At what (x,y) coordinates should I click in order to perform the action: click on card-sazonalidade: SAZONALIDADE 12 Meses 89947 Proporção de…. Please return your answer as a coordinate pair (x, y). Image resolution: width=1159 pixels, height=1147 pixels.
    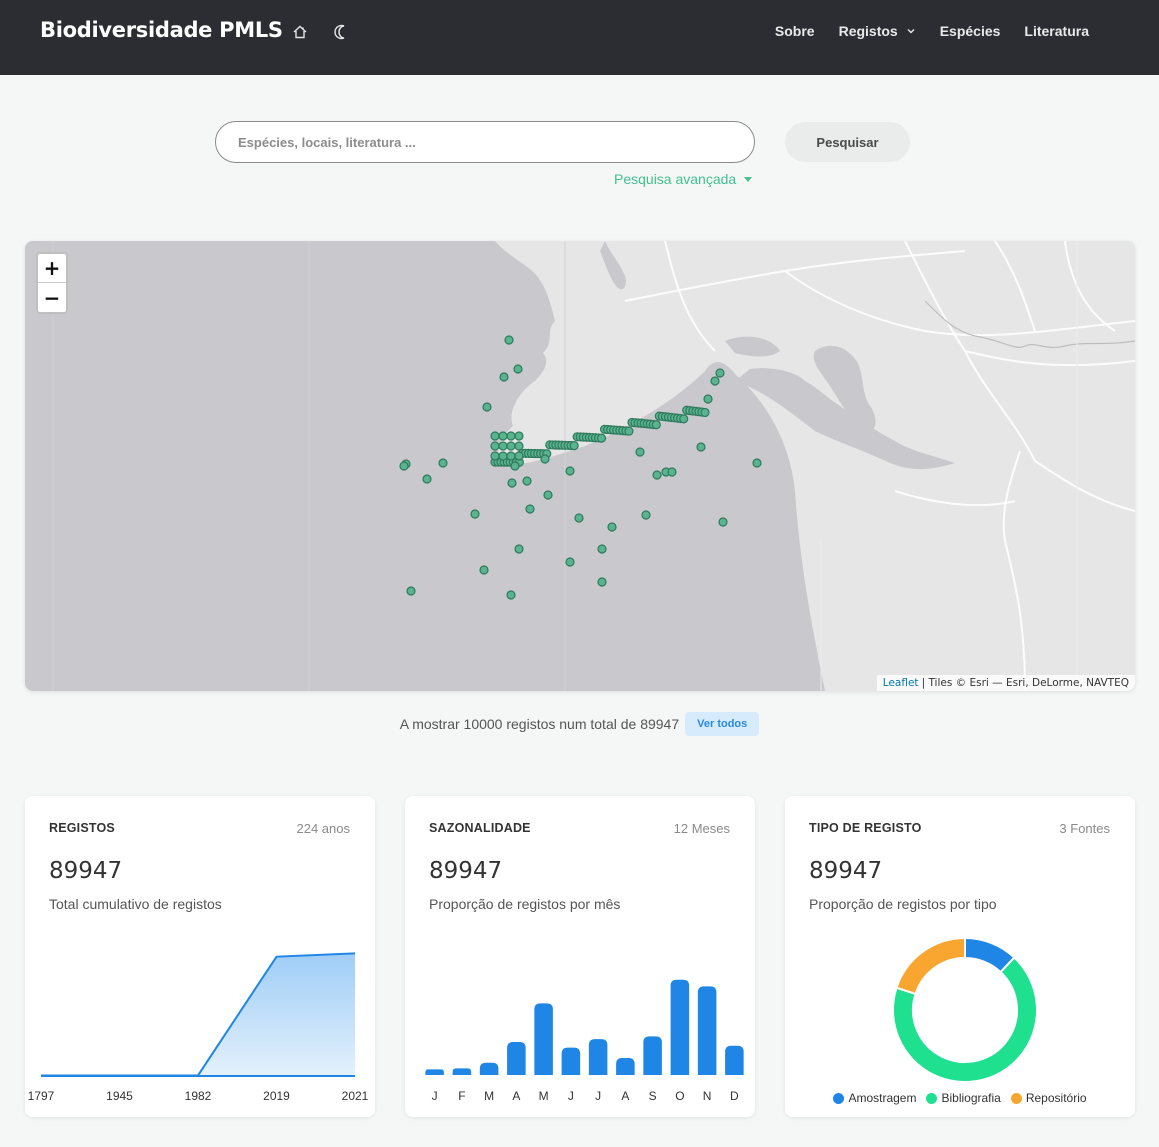
    Looking at the image, I should click on (580, 956).